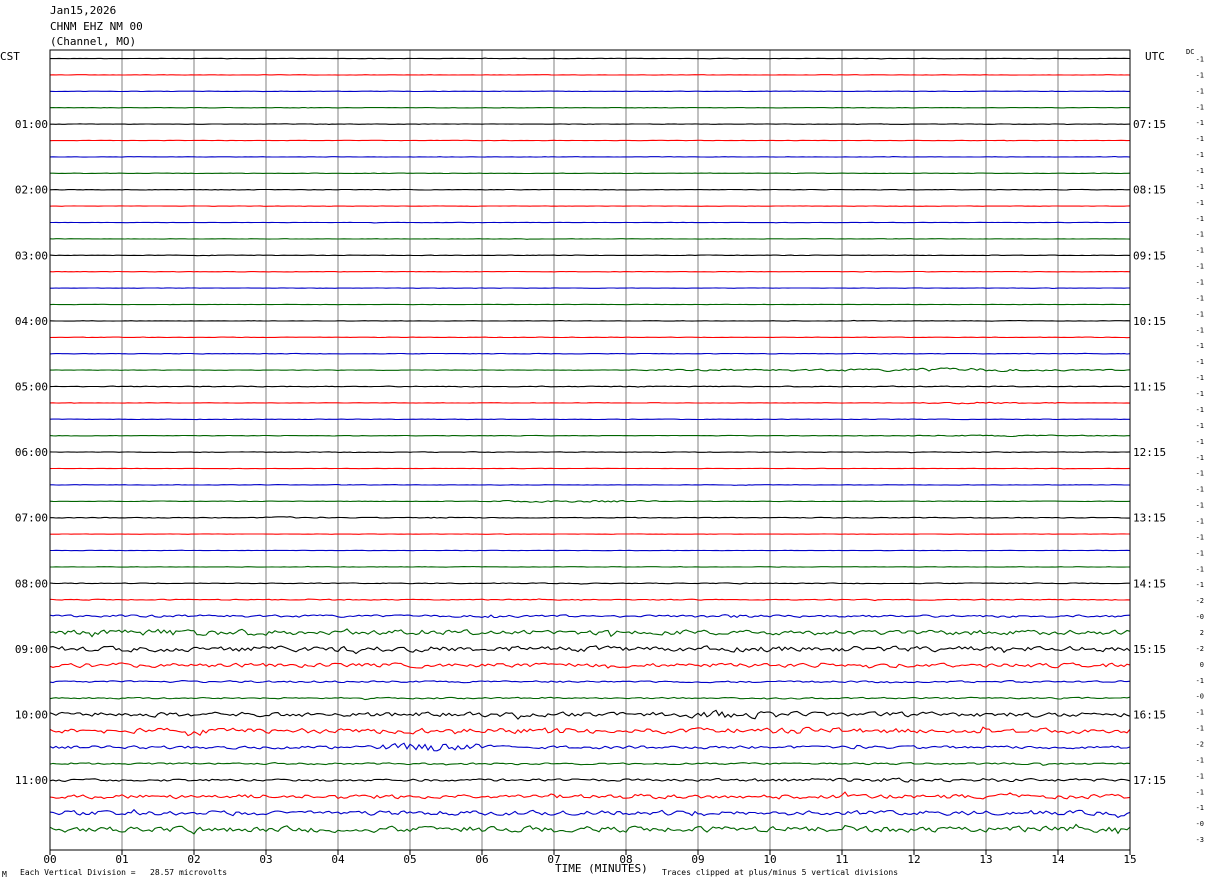 This screenshot has height=886, width=1210. Describe the element at coordinates (1058, 859) in the screenshot. I see `x-tick-label: 14` at that location.